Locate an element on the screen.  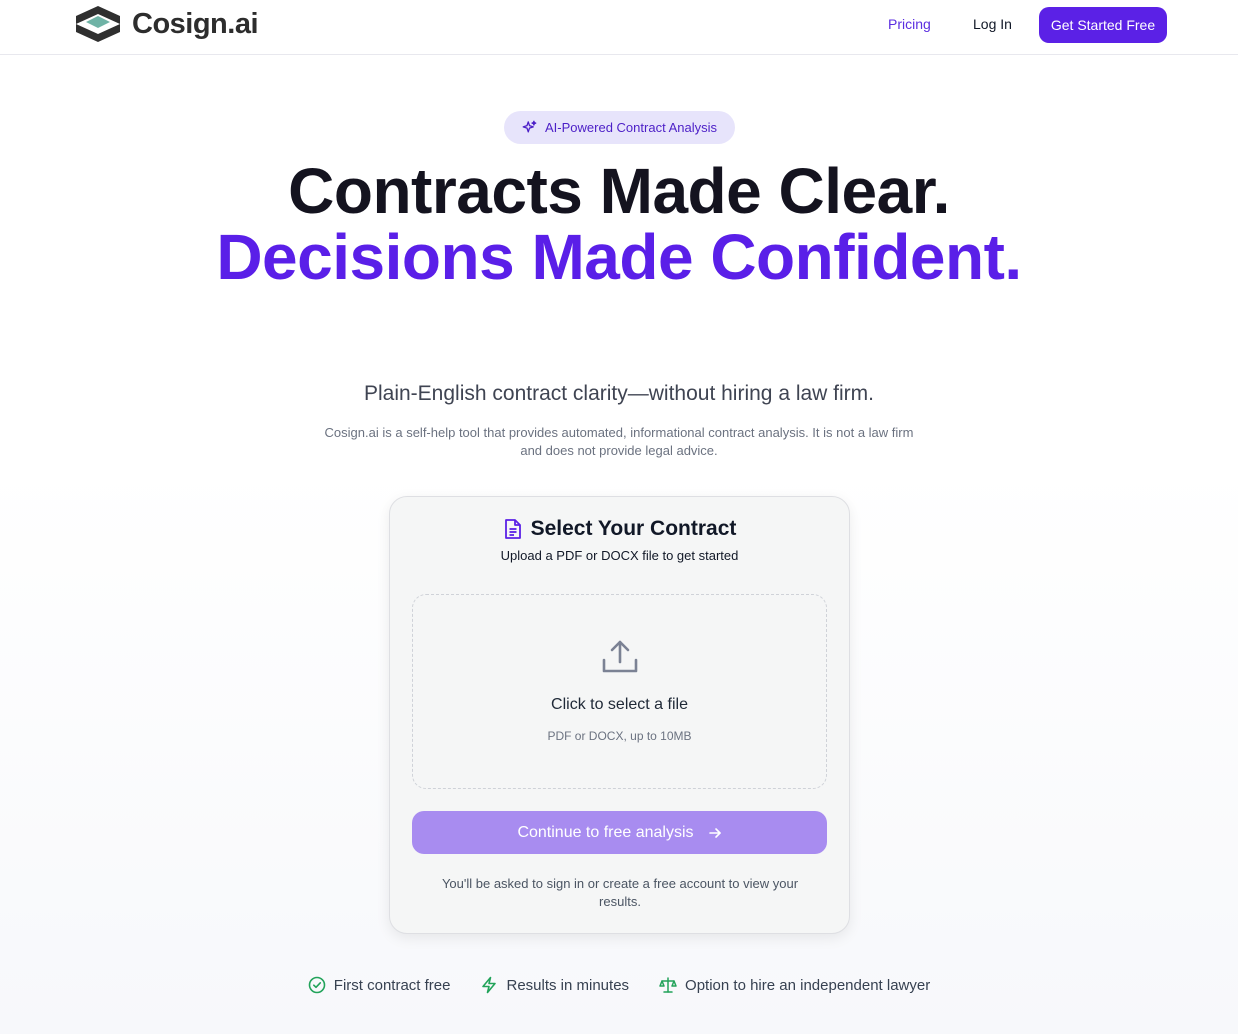
check-circle-icon is located at coordinates (317, 985).